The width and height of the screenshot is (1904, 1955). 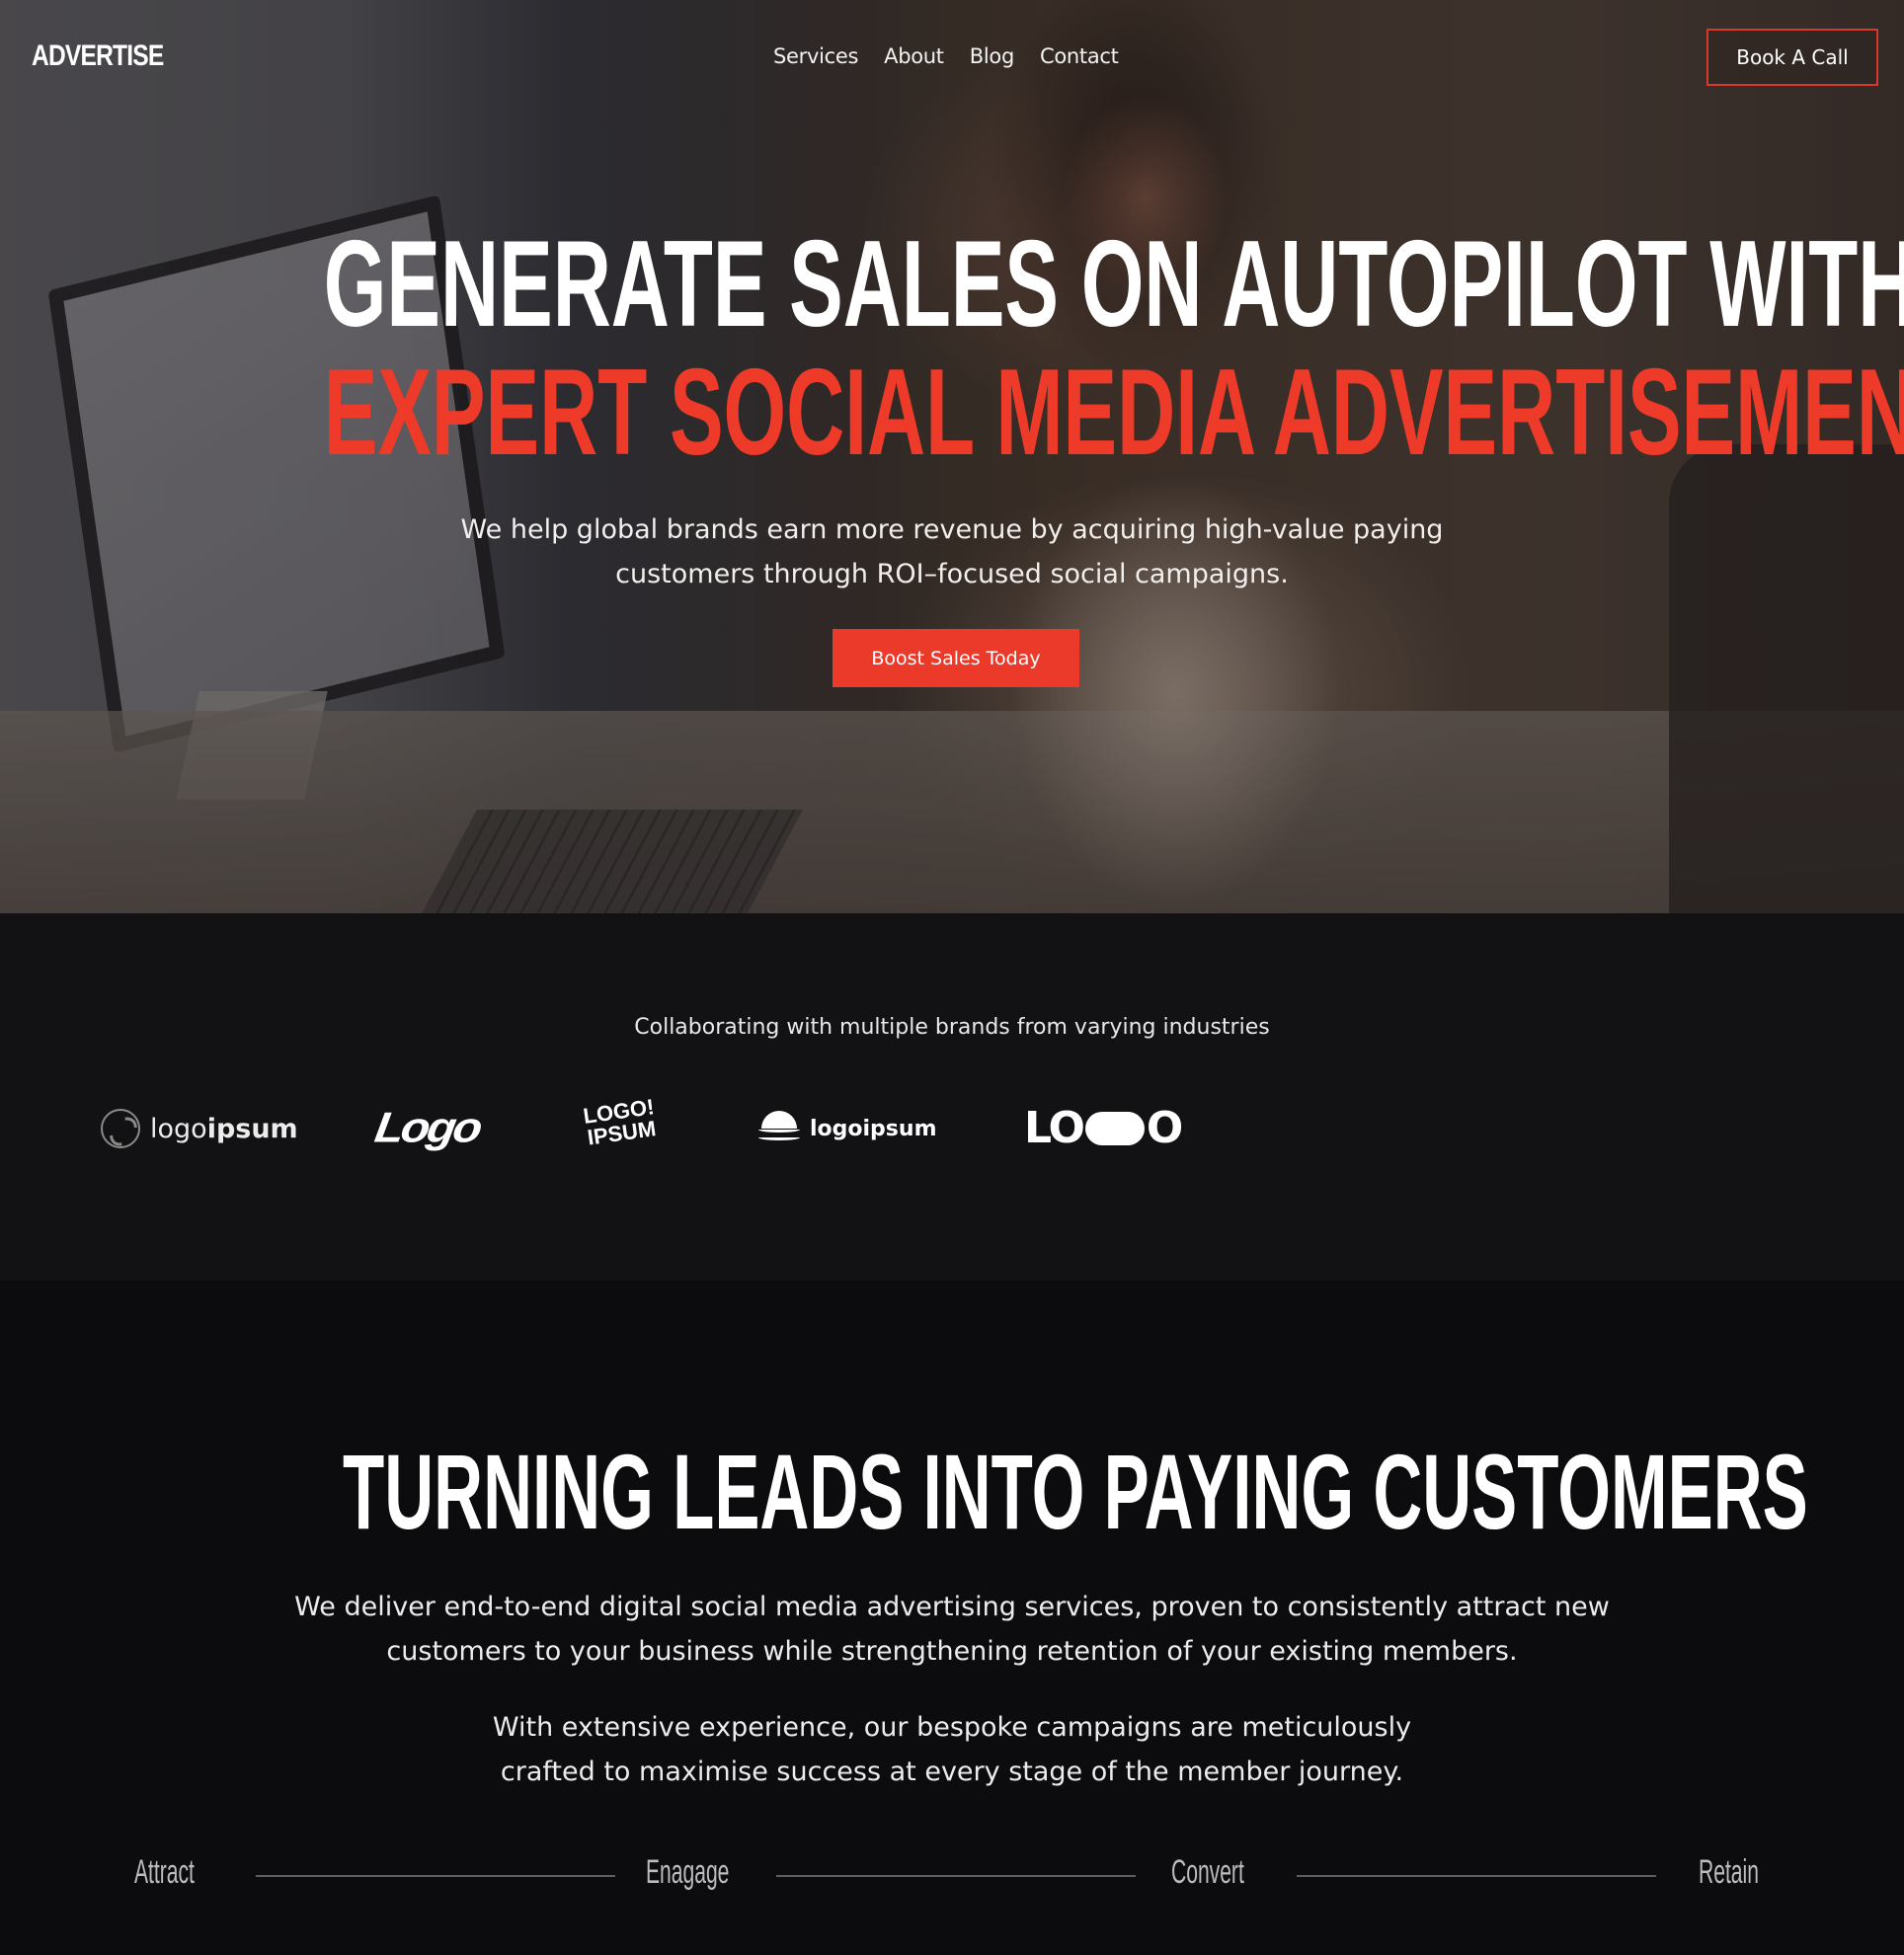 I want to click on brand-logo-4: logoipsum, so click(x=847, y=1129).